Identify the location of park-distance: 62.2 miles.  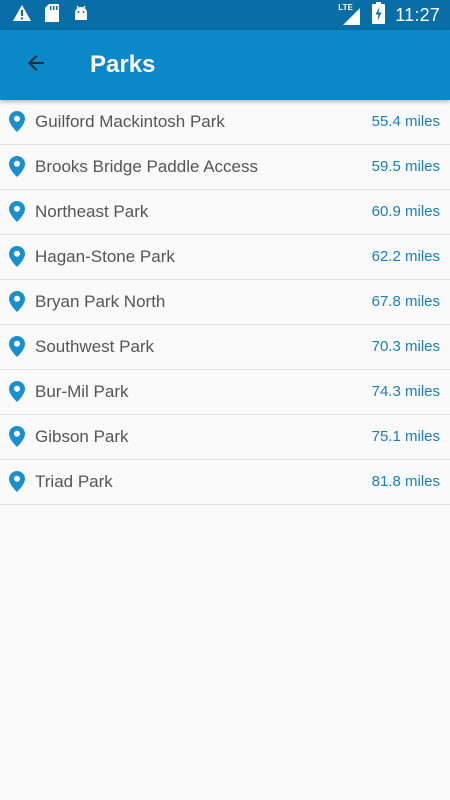
(405, 256).